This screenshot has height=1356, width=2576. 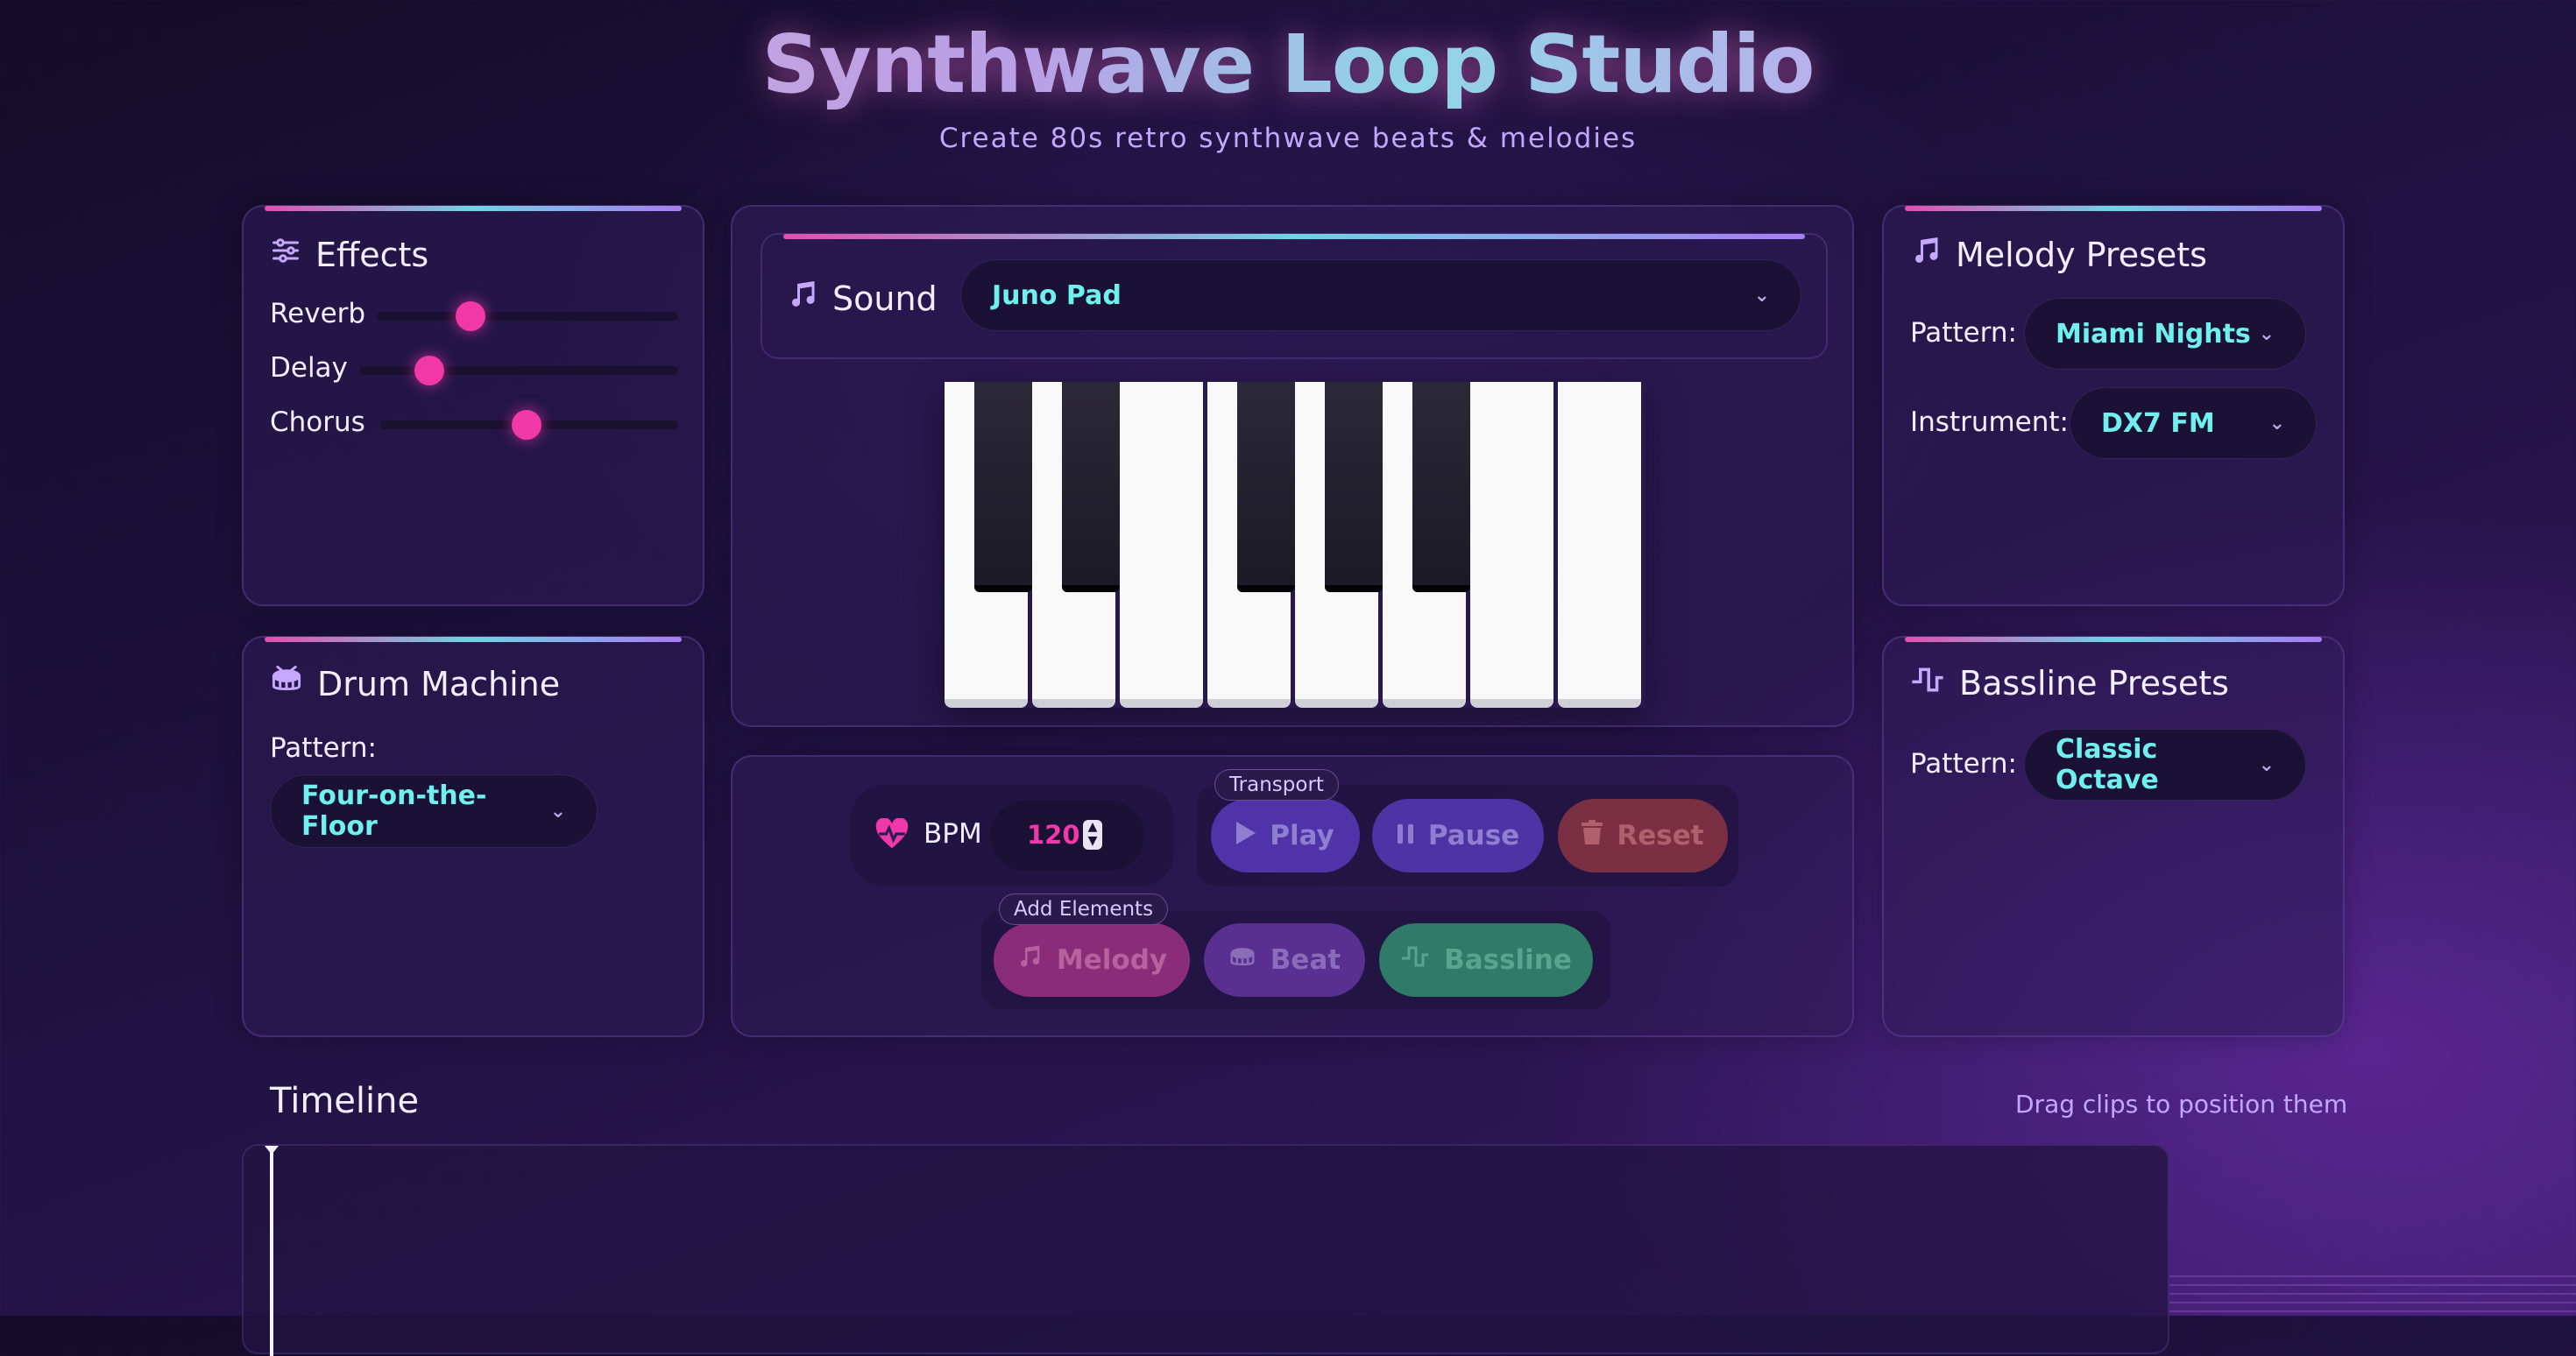 I want to click on sound-selector-box: Sound Juno Pad ⌄, so click(x=1294, y=296).